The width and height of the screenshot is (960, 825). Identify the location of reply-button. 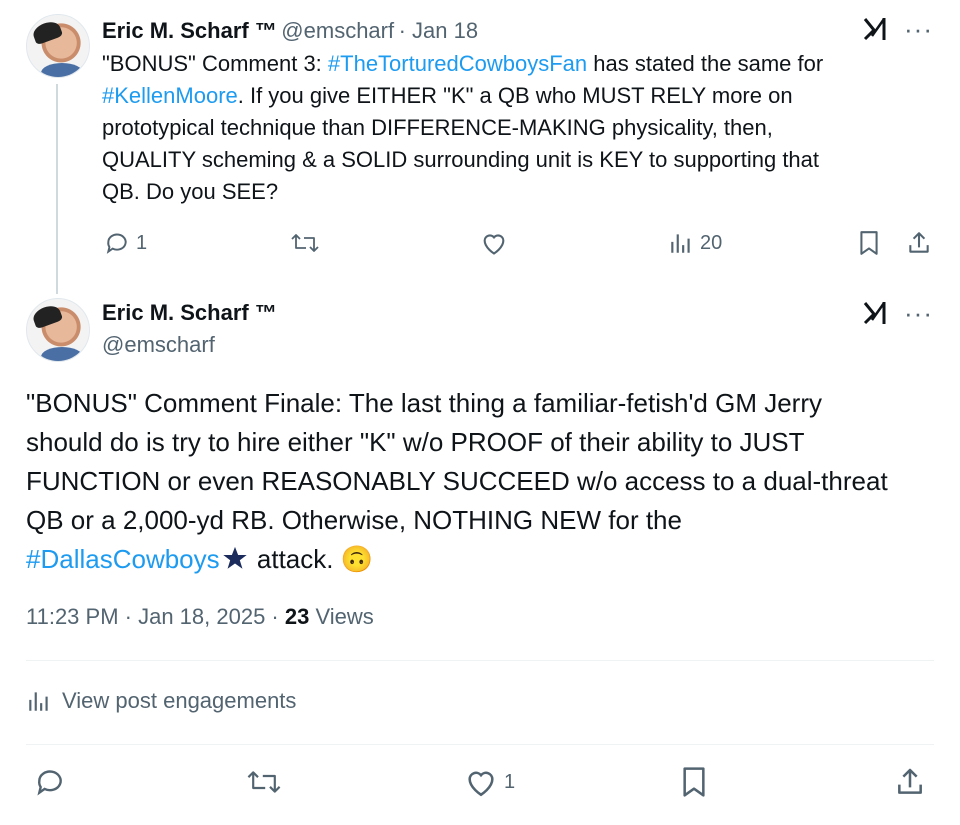
(50, 782).